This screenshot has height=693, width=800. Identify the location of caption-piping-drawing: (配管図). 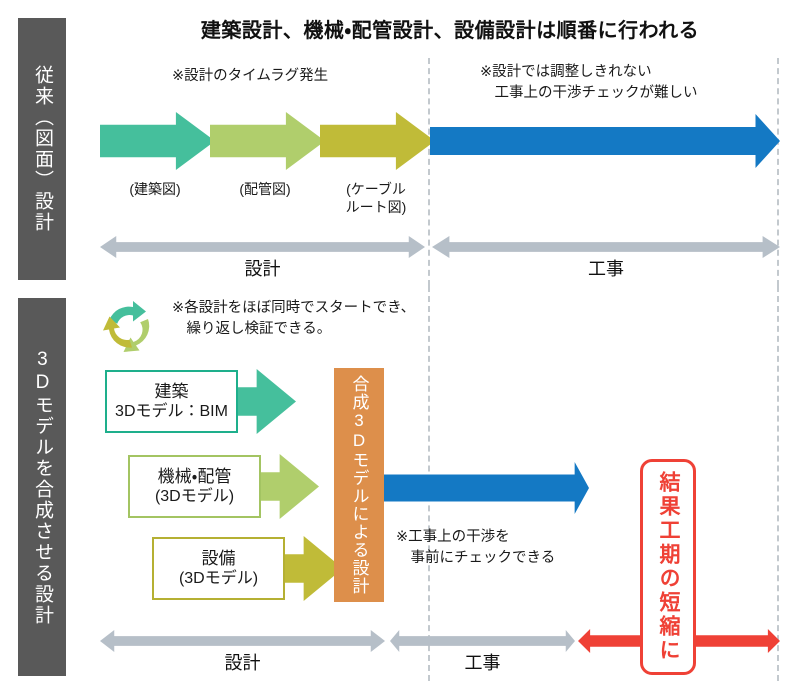
(265, 189).